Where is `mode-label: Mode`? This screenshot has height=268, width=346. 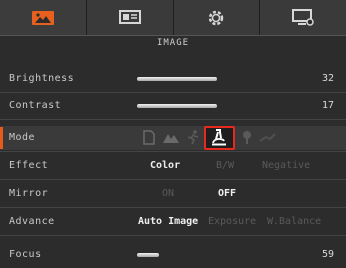
mode-label: Mode is located at coordinates (22, 137).